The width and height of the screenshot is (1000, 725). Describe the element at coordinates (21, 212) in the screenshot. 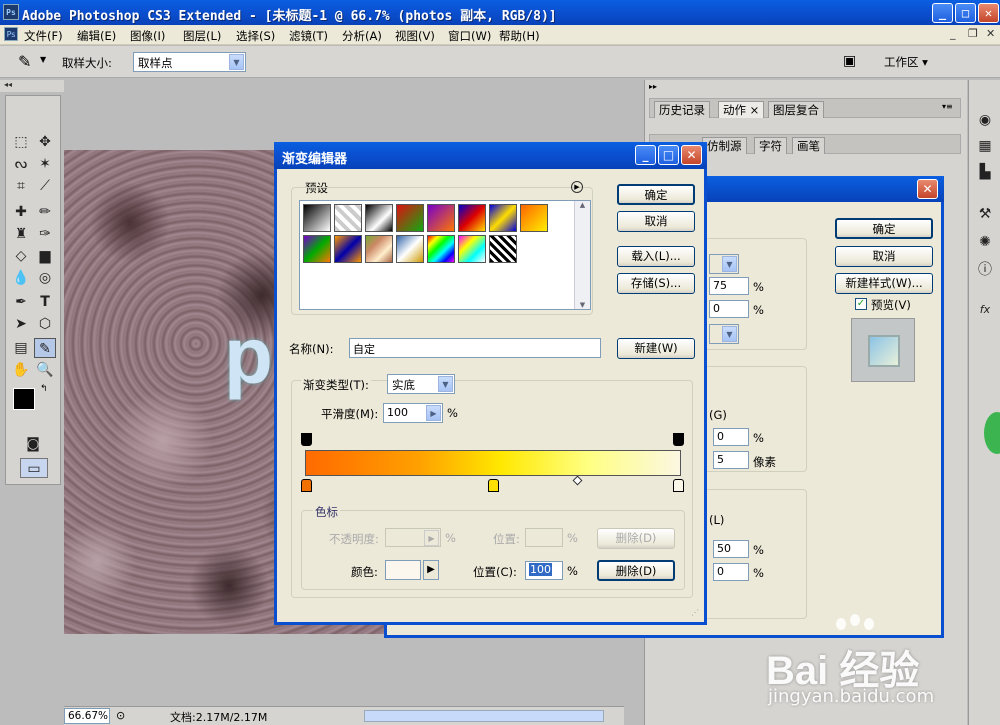

I see `healing-brush-icon: ✚` at that location.